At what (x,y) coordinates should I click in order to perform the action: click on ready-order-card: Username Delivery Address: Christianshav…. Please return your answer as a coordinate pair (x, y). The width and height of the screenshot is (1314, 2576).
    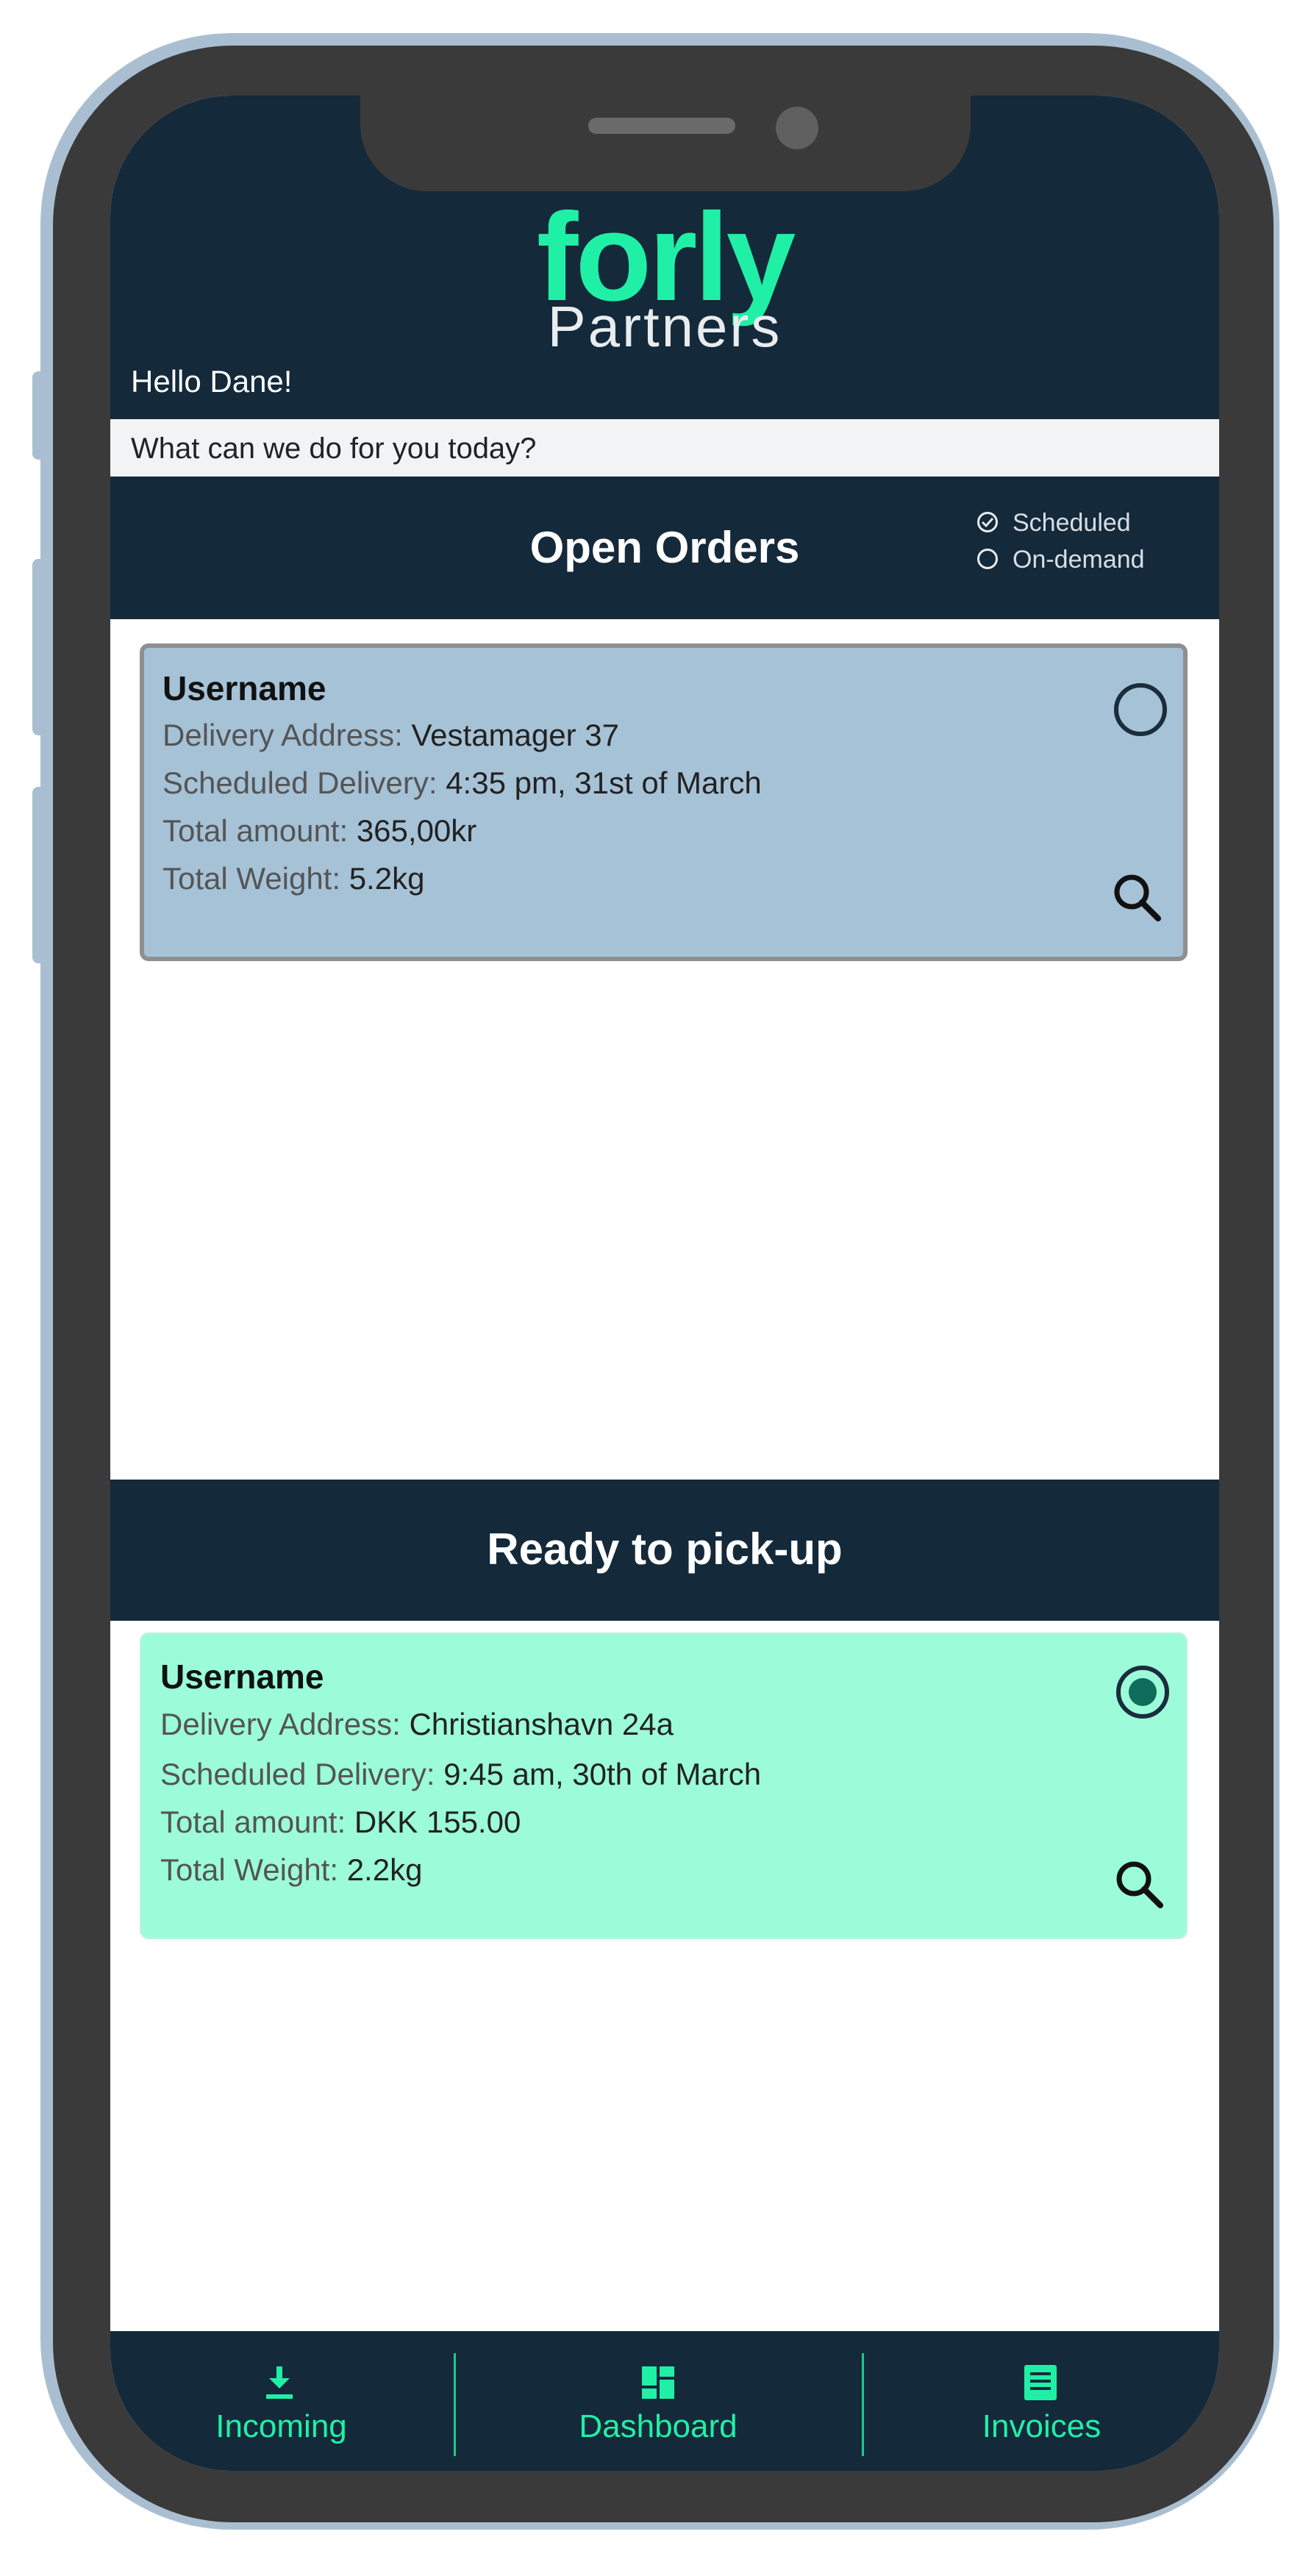
    Looking at the image, I should click on (664, 1786).